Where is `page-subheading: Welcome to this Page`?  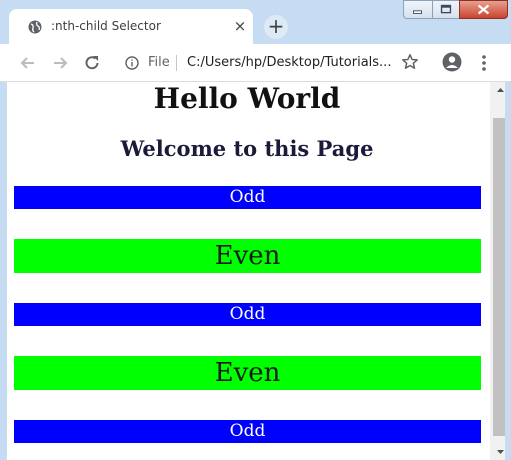 page-subheading: Welcome to this Page is located at coordinates (247, 148).